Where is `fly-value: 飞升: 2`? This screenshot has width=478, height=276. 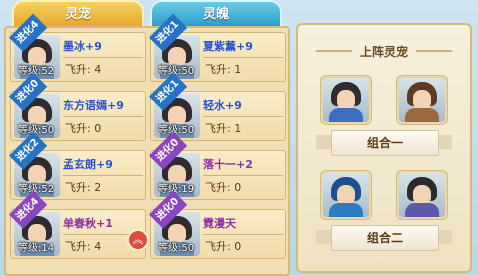 fly-value: 飞升: 2 is located at coordinates (83, 187).